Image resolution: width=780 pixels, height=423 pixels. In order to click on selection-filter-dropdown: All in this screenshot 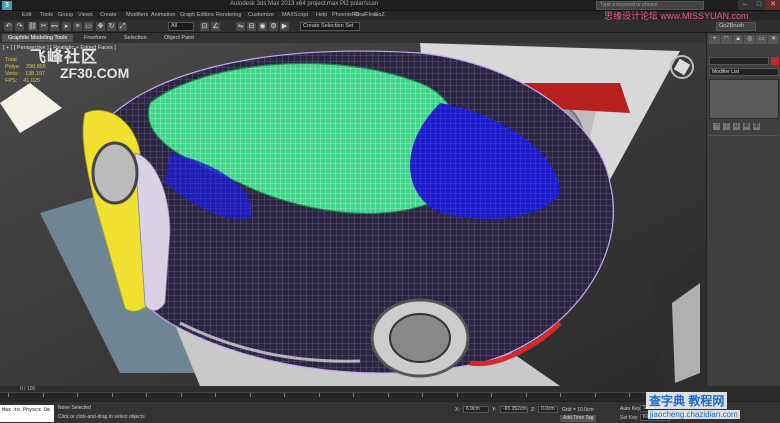, I will do `click(181, 26)`.